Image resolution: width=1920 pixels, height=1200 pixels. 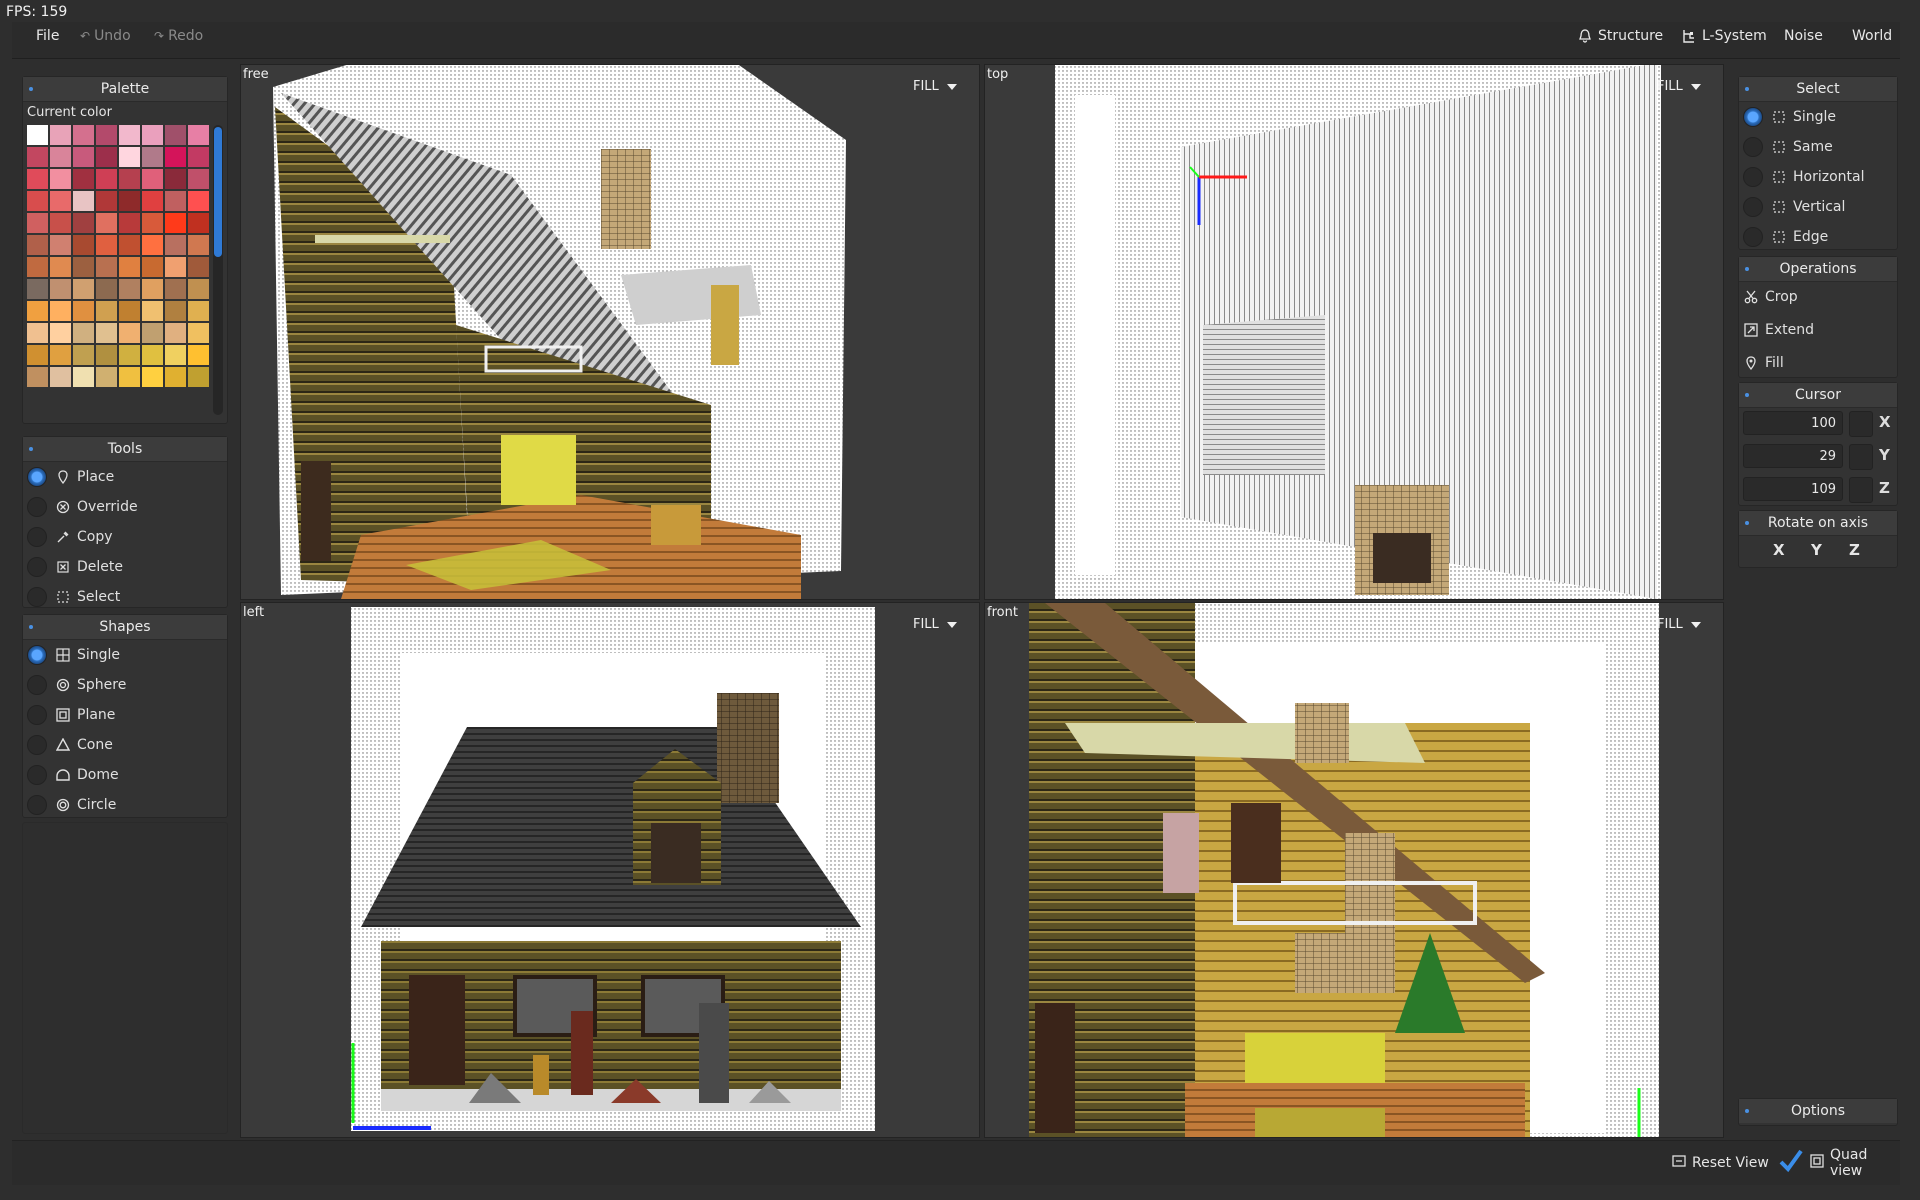 I want to click on file-menu: File, so click(x=47, y=36).